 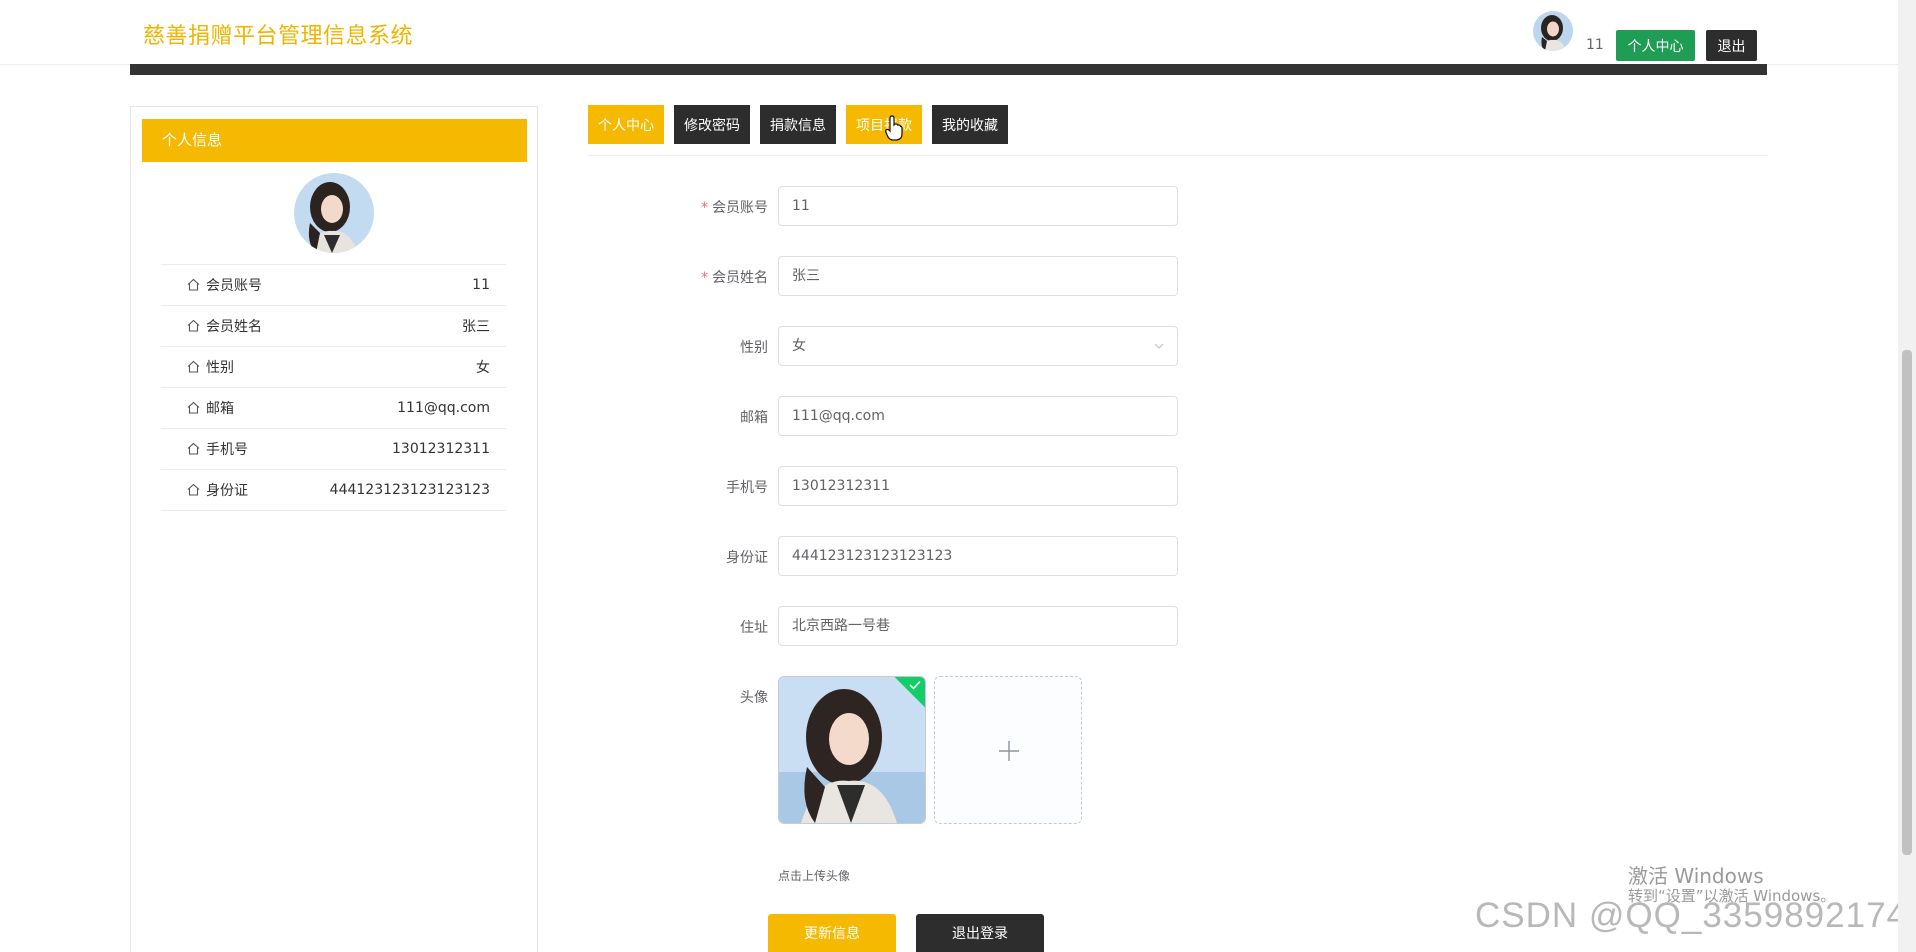 What do you see at coordinates (747, 558) in the screenshot?
I see `label-idcard: 身份证` at bounding box center [747, 558].